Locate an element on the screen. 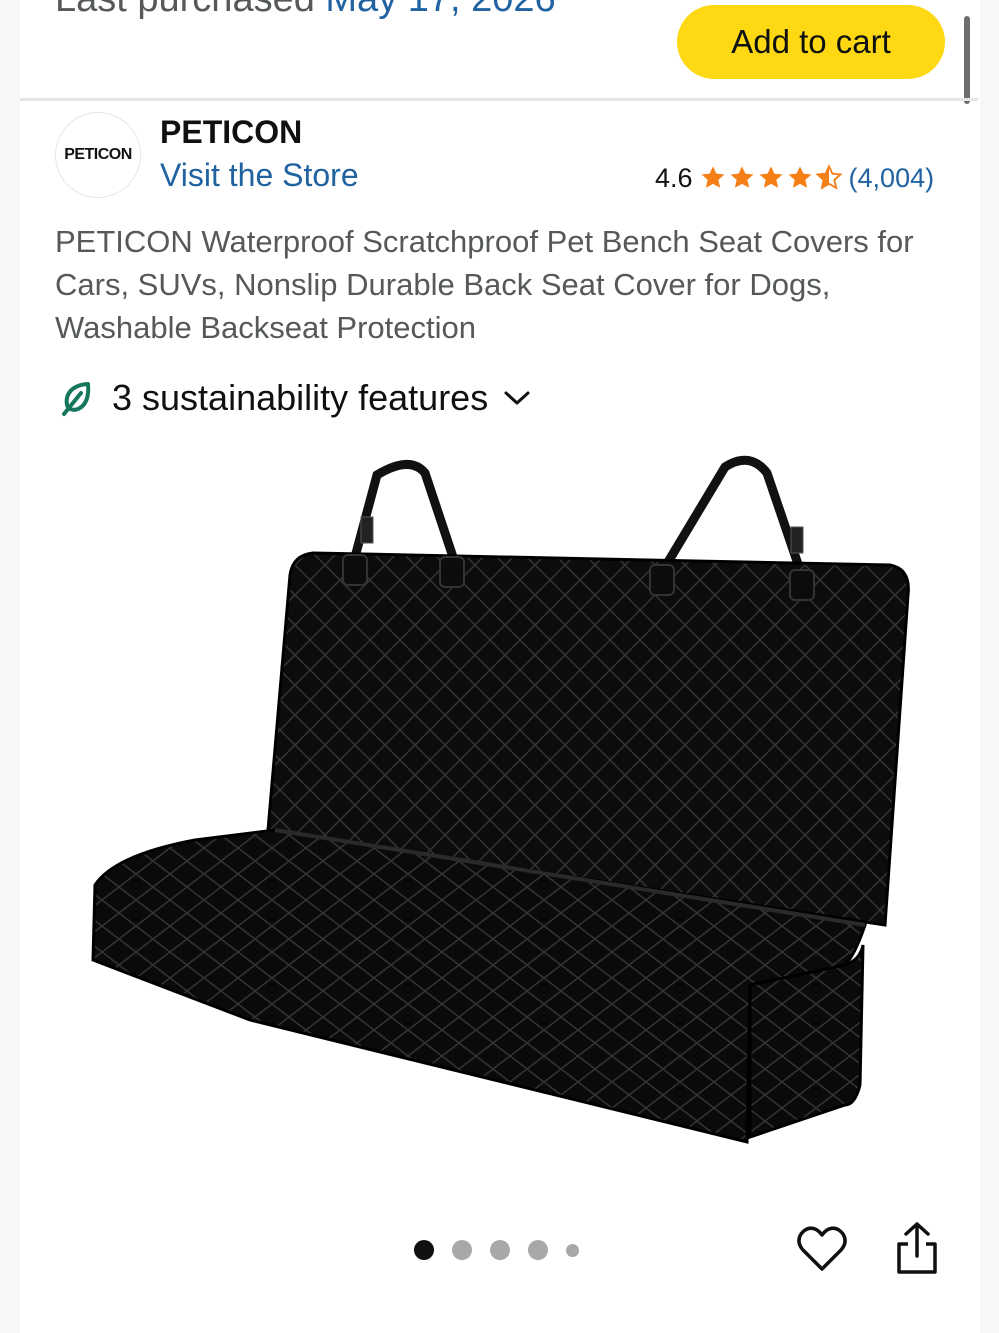 This screenshot has height=1333, width=999. rating-value: 4.6 is located at coordinates (674, 177).